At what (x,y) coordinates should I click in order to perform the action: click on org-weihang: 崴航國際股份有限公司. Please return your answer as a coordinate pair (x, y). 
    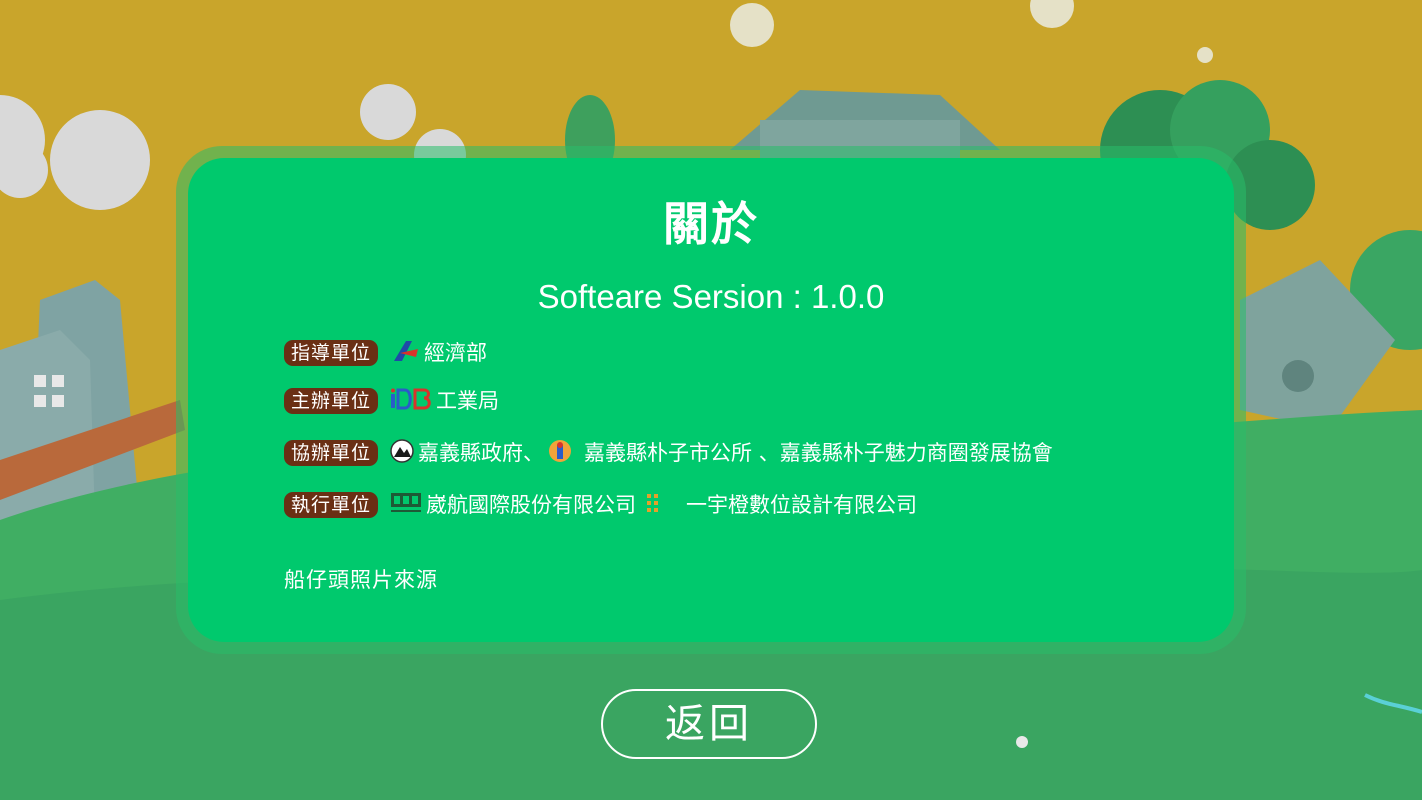
    Looking at the image, I should click on (531, 505).